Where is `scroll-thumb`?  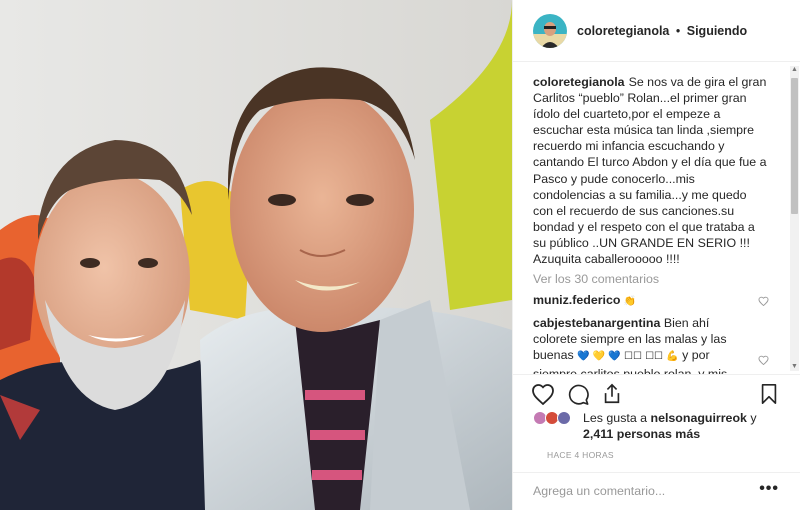 scroll-thumb is located at coordinates (794, 146).